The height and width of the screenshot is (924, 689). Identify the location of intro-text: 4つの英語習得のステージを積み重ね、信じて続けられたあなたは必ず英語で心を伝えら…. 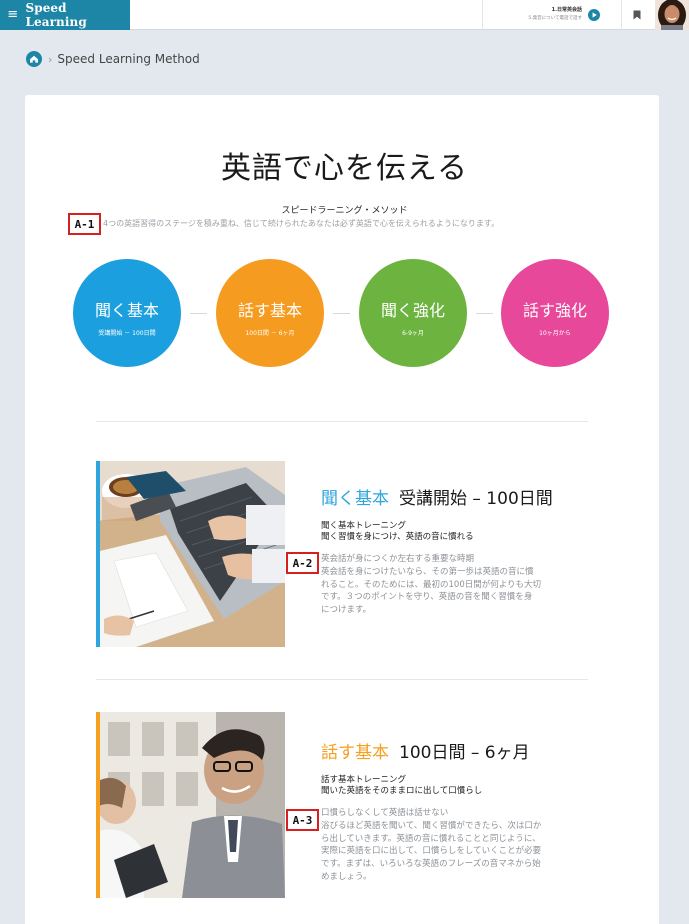
(301, 223).